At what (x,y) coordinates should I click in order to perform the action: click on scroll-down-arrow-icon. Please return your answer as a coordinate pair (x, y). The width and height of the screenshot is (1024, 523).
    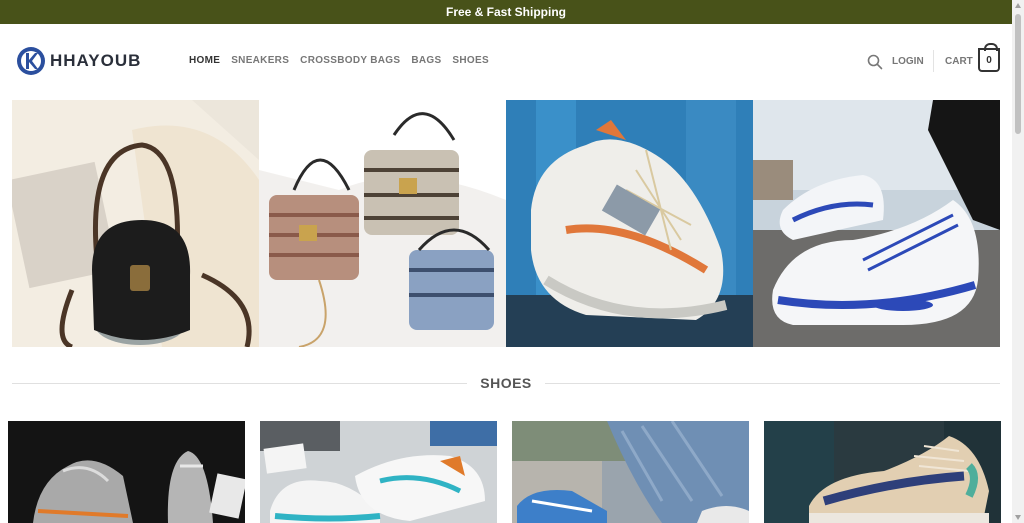
    Looking at the image, I should click on (1018, 517).